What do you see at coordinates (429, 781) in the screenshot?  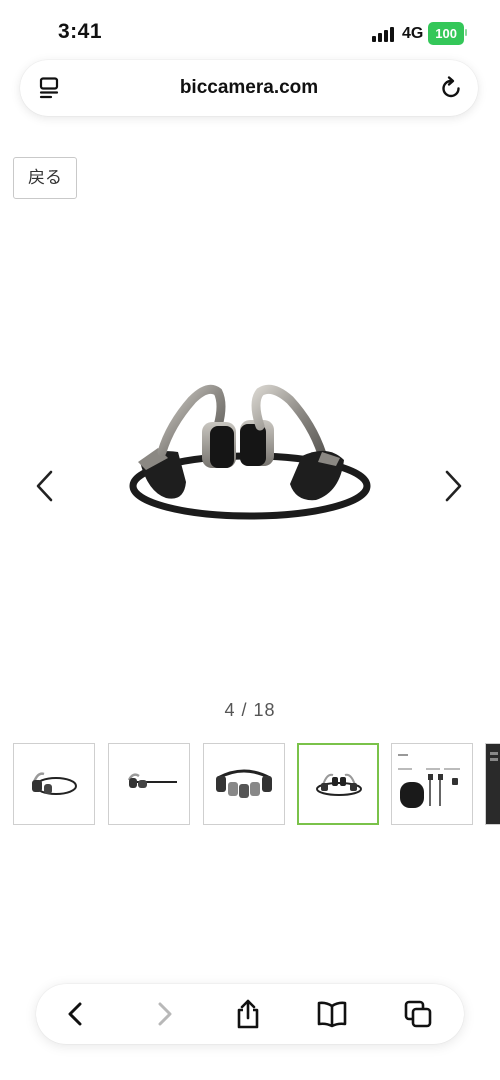 I see `package-contents-icon` at bounding box center [429, 781].